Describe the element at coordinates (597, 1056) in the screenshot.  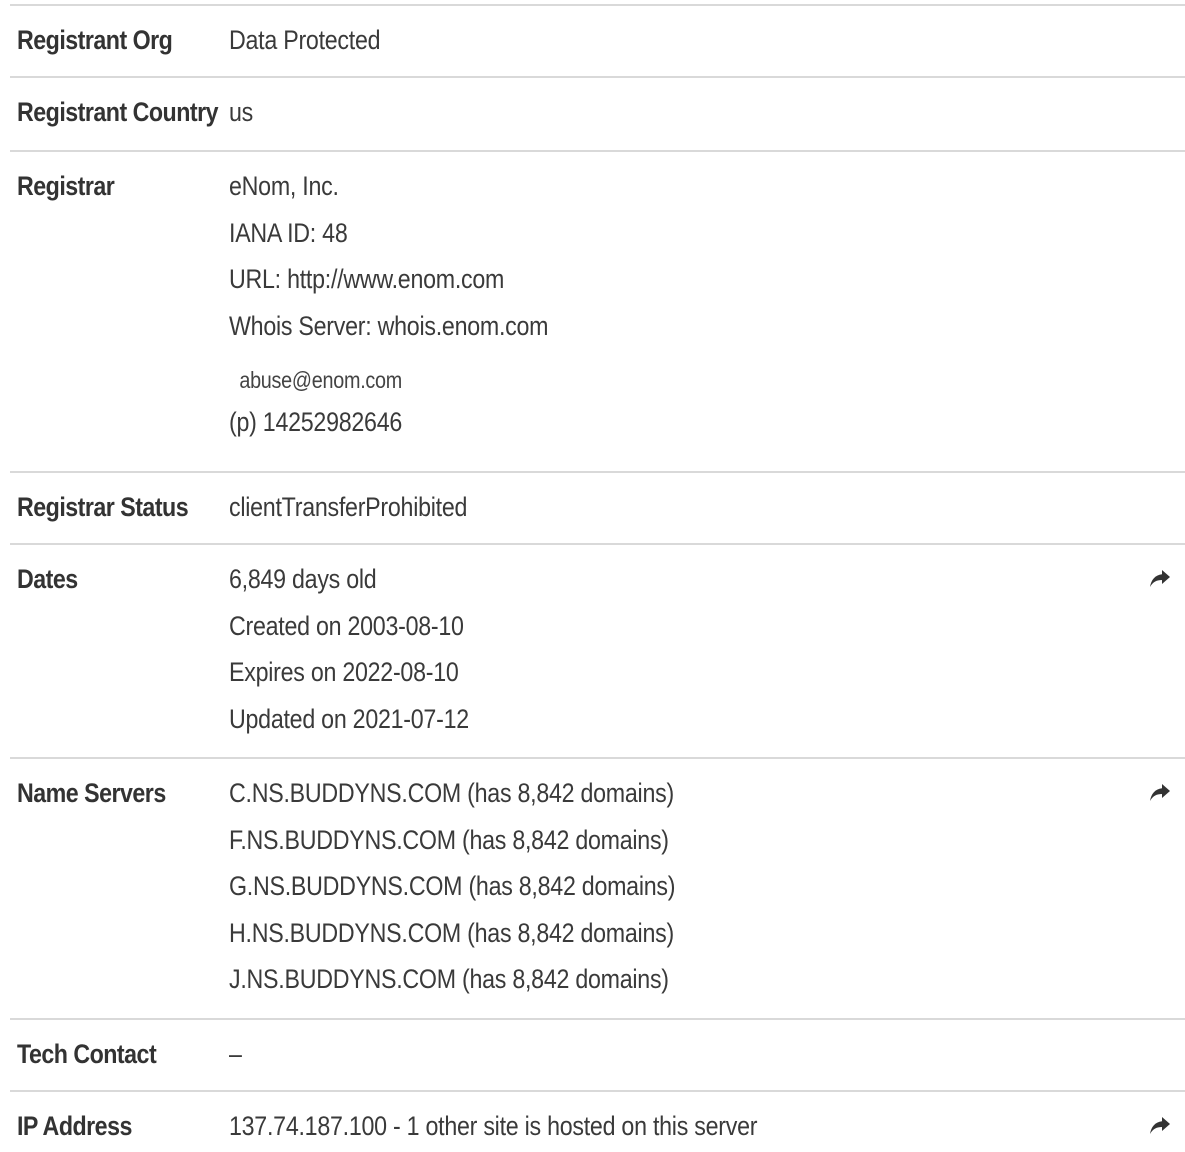
I see `row-tech-contact: Tech Contact –` at that location.